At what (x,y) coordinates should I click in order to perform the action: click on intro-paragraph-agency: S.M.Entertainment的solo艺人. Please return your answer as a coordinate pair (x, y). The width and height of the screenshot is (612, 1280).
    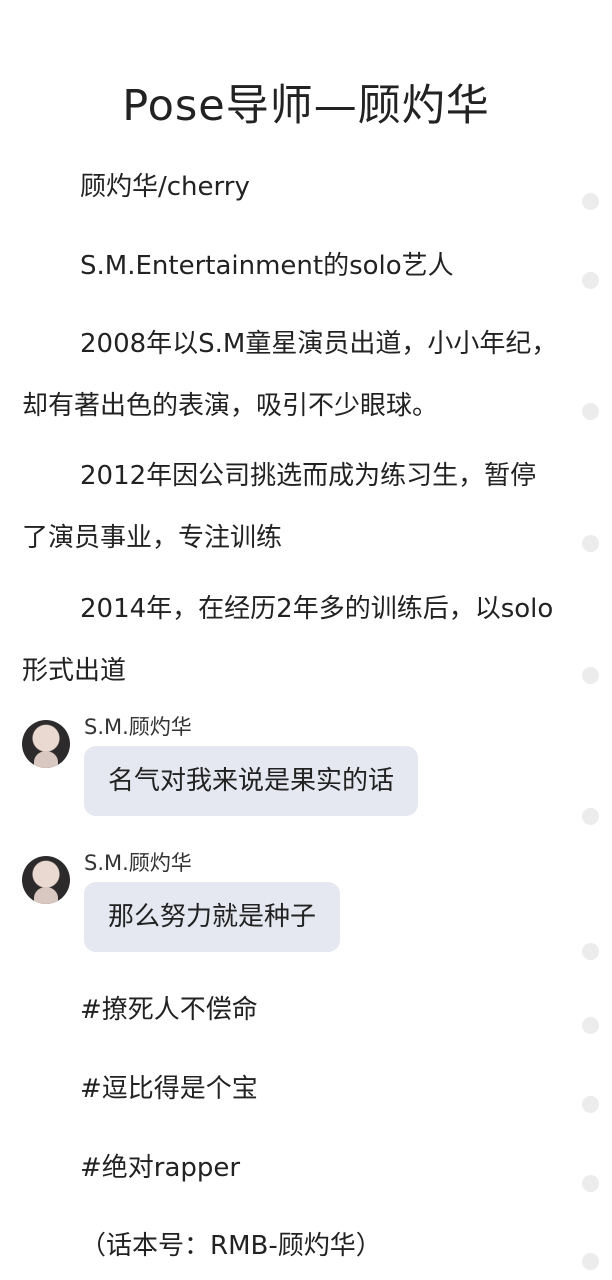
    Looking at the image, I should click on (267, 266).